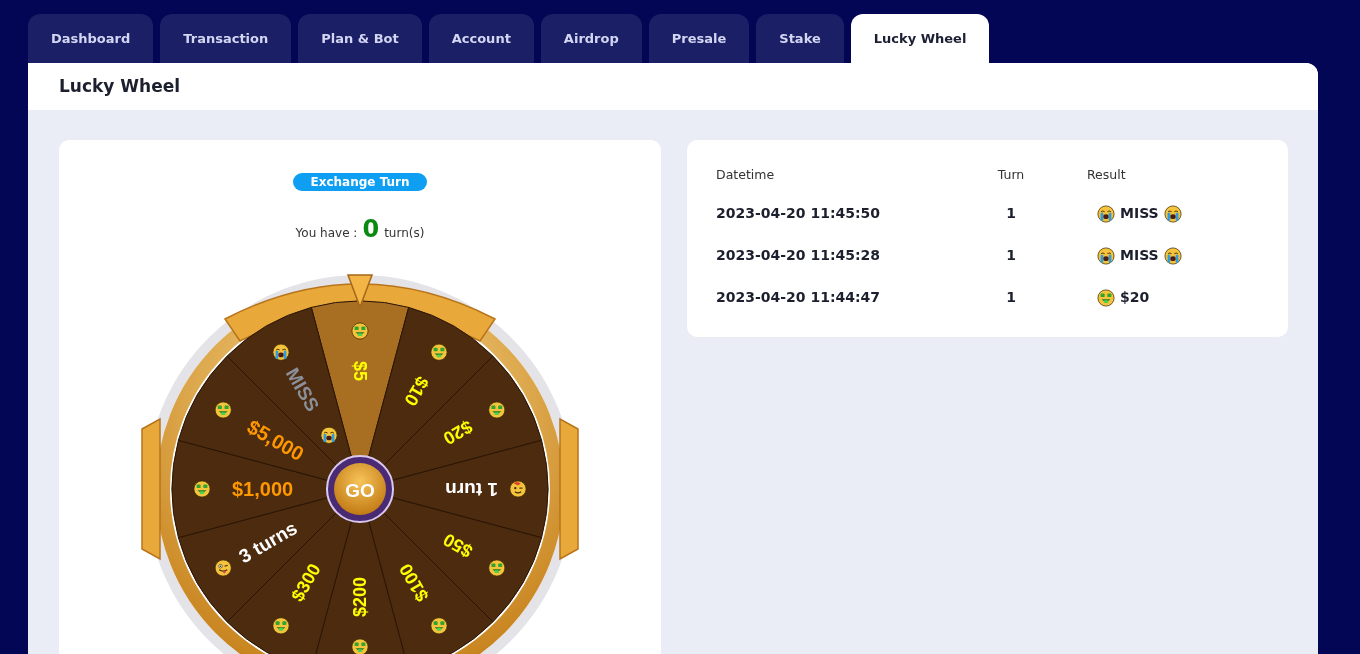  I want to click on column-header: Result, so click(1106, 175).